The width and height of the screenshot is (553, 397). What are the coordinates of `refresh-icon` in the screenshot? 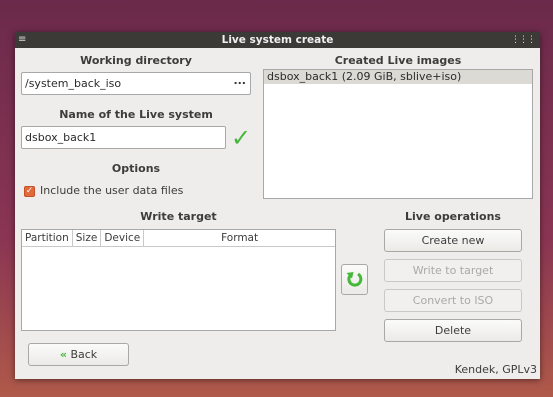 It's located at (354, 279).